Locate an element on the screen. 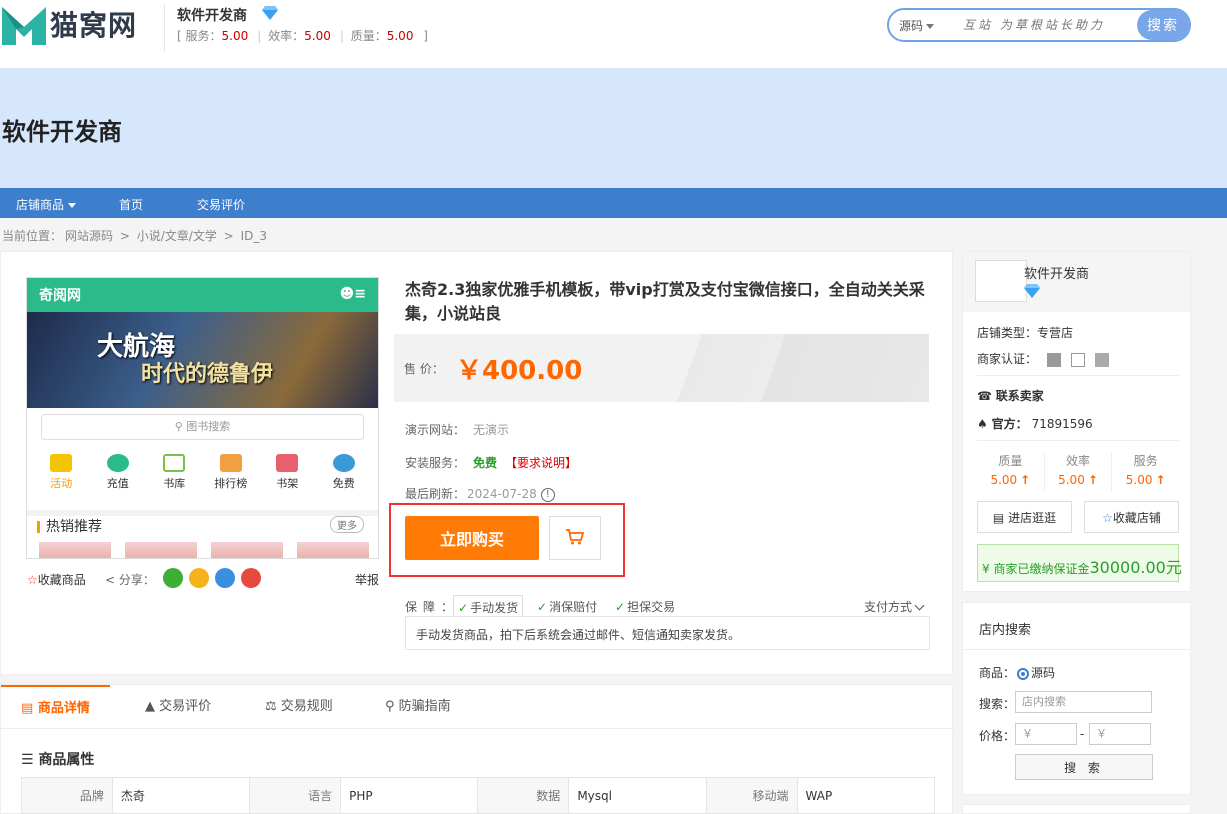 Image resolution: width=1227 pixels, height=814 pixels. headset-icon: ☎ is located at coordinates (984, 396).